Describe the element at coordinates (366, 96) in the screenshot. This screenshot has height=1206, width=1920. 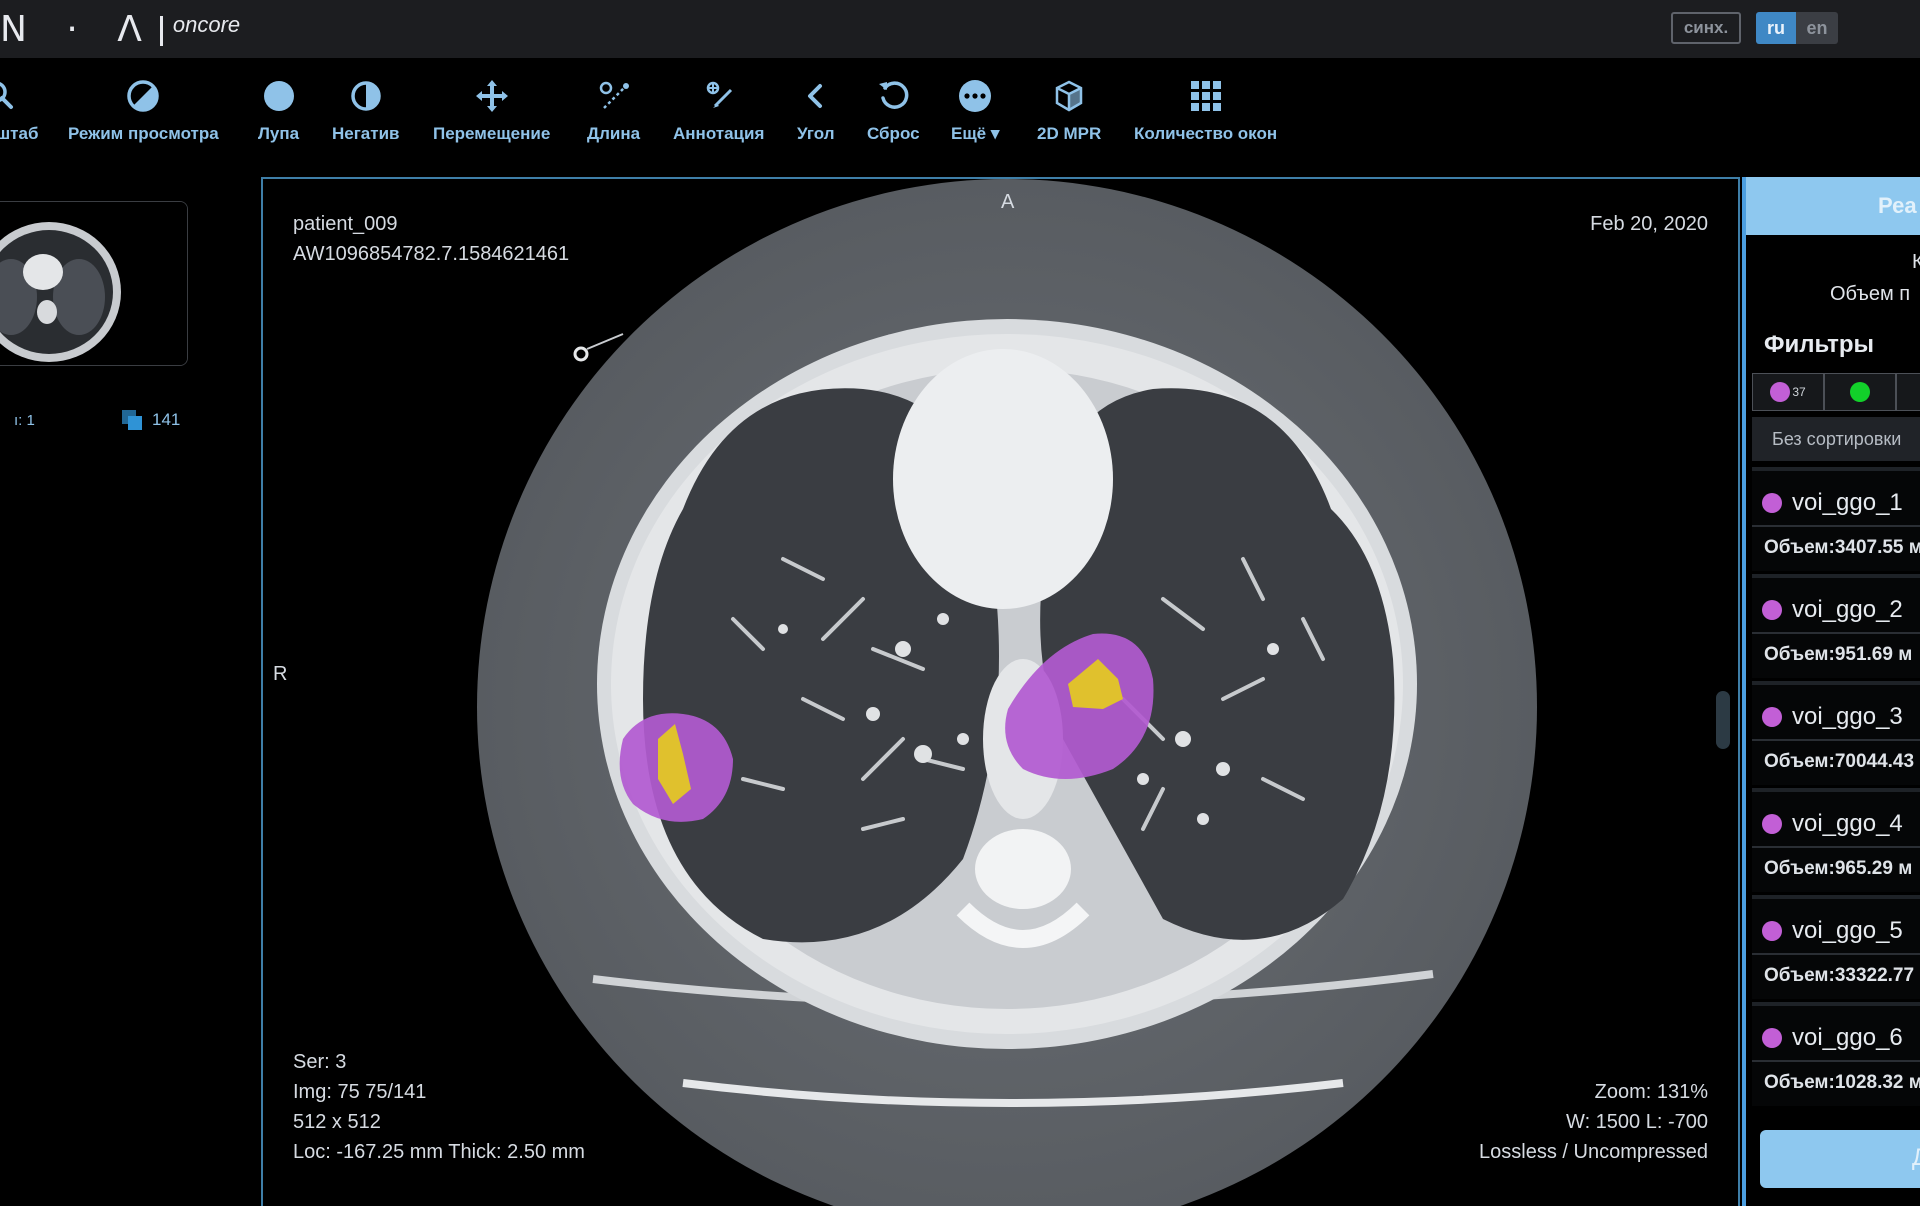
I see `half-circle-icon` at that location.